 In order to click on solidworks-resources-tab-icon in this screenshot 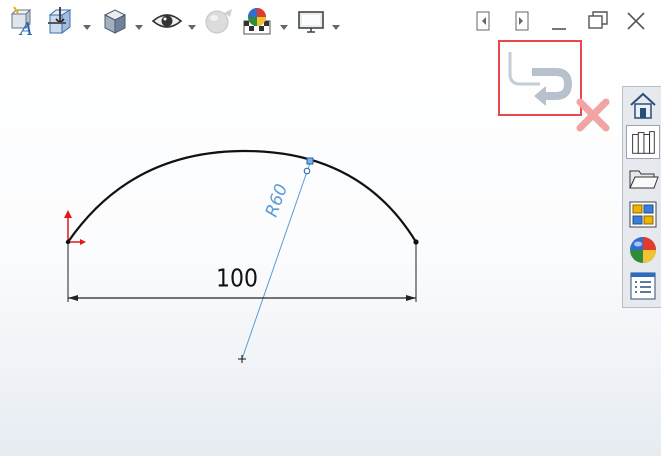, I will do `click(643, 106)`.